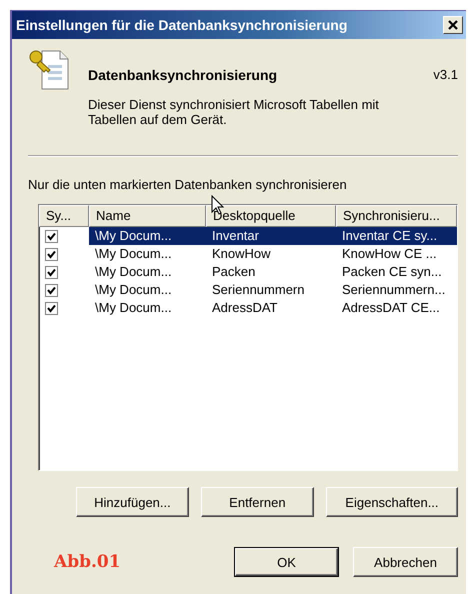 This screenshot has height=594, width=472. I want to click on table-cell-text: Seriennummern, so click(258, 290).